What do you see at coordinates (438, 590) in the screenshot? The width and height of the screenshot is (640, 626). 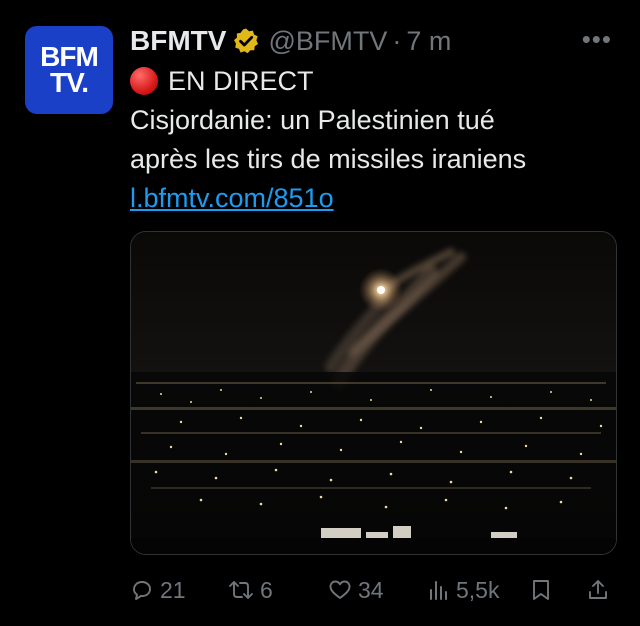 I see `views-chart-icon` at bounding box center [438, 590].